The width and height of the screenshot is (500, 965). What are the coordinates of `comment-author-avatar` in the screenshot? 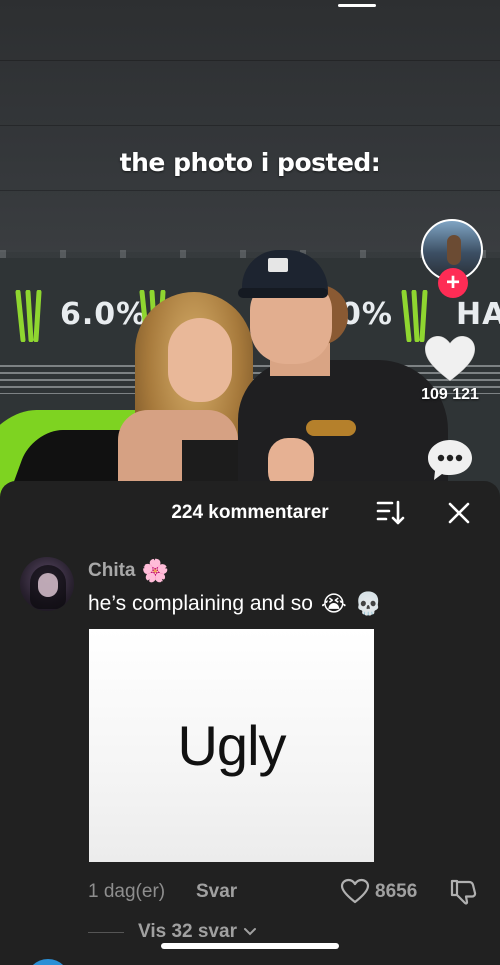 It's located at (47, 584).